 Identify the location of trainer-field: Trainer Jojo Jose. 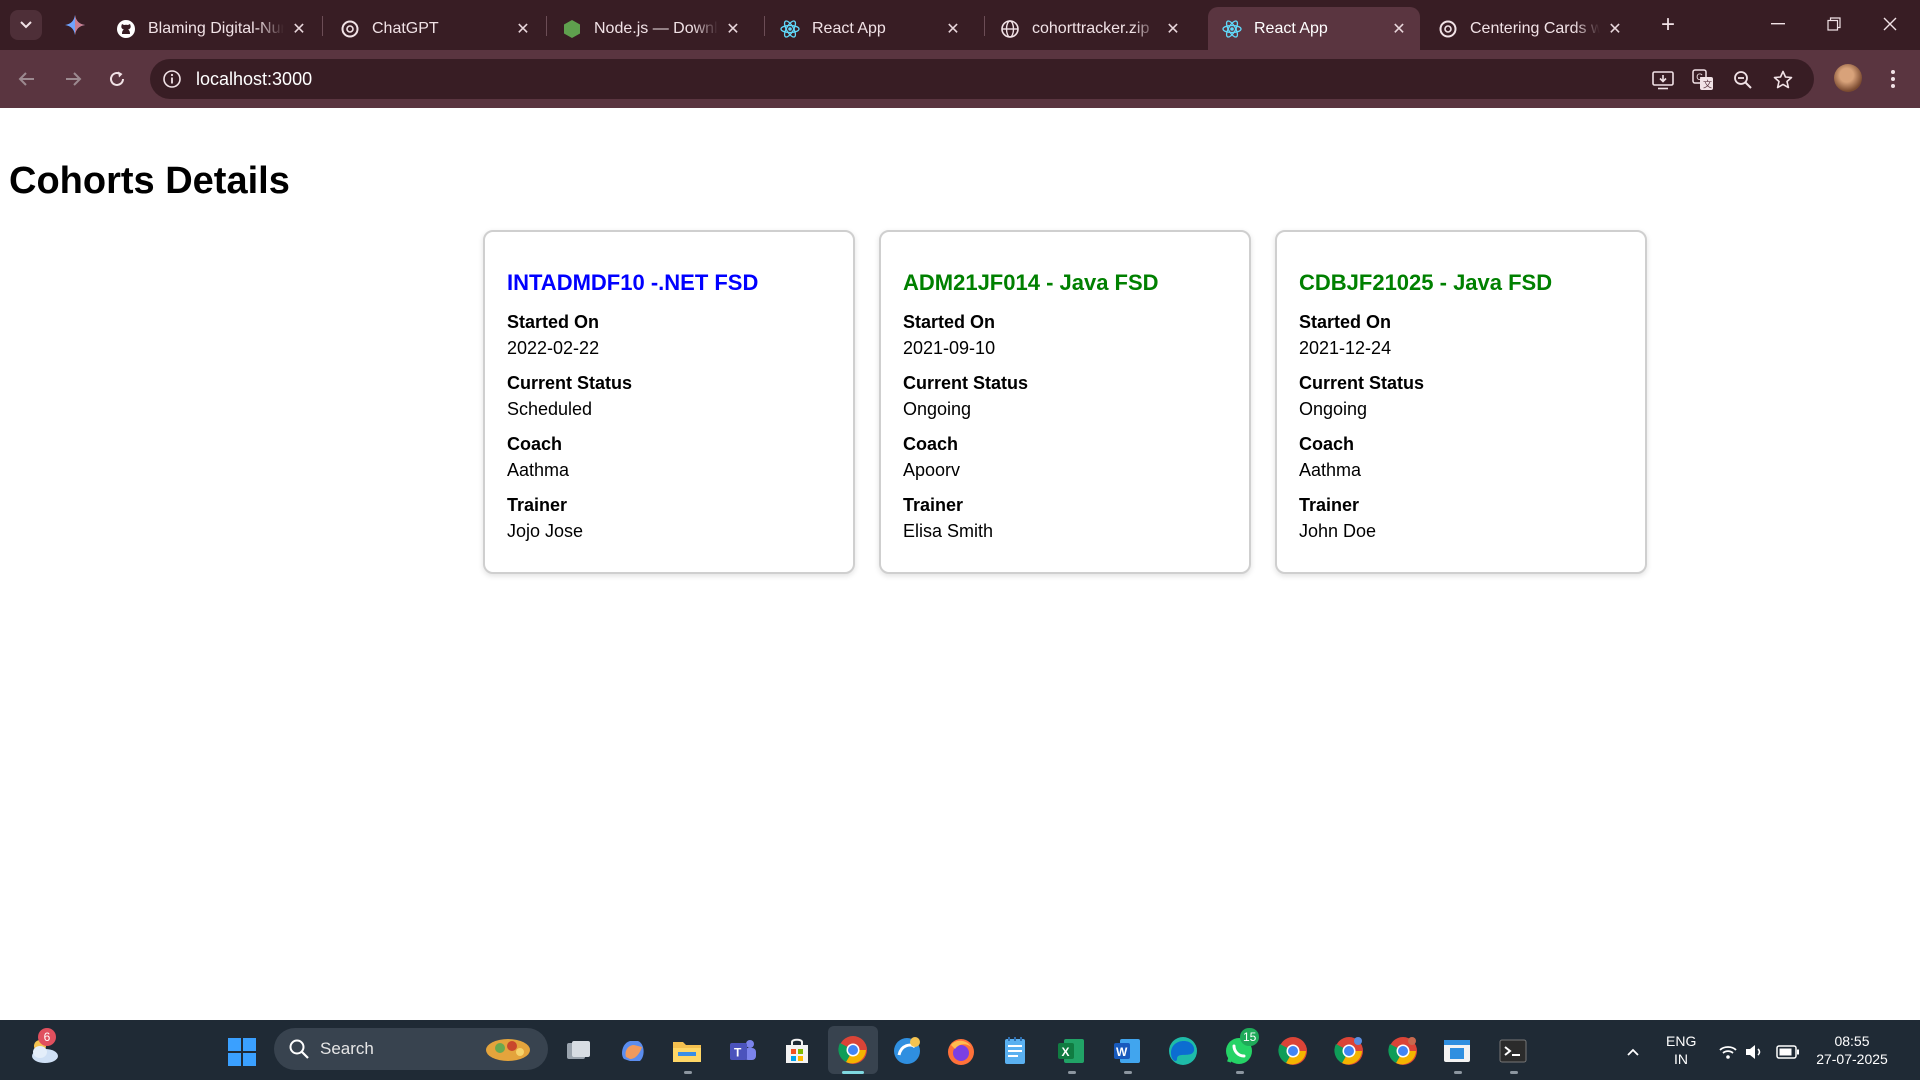
(669, 518).